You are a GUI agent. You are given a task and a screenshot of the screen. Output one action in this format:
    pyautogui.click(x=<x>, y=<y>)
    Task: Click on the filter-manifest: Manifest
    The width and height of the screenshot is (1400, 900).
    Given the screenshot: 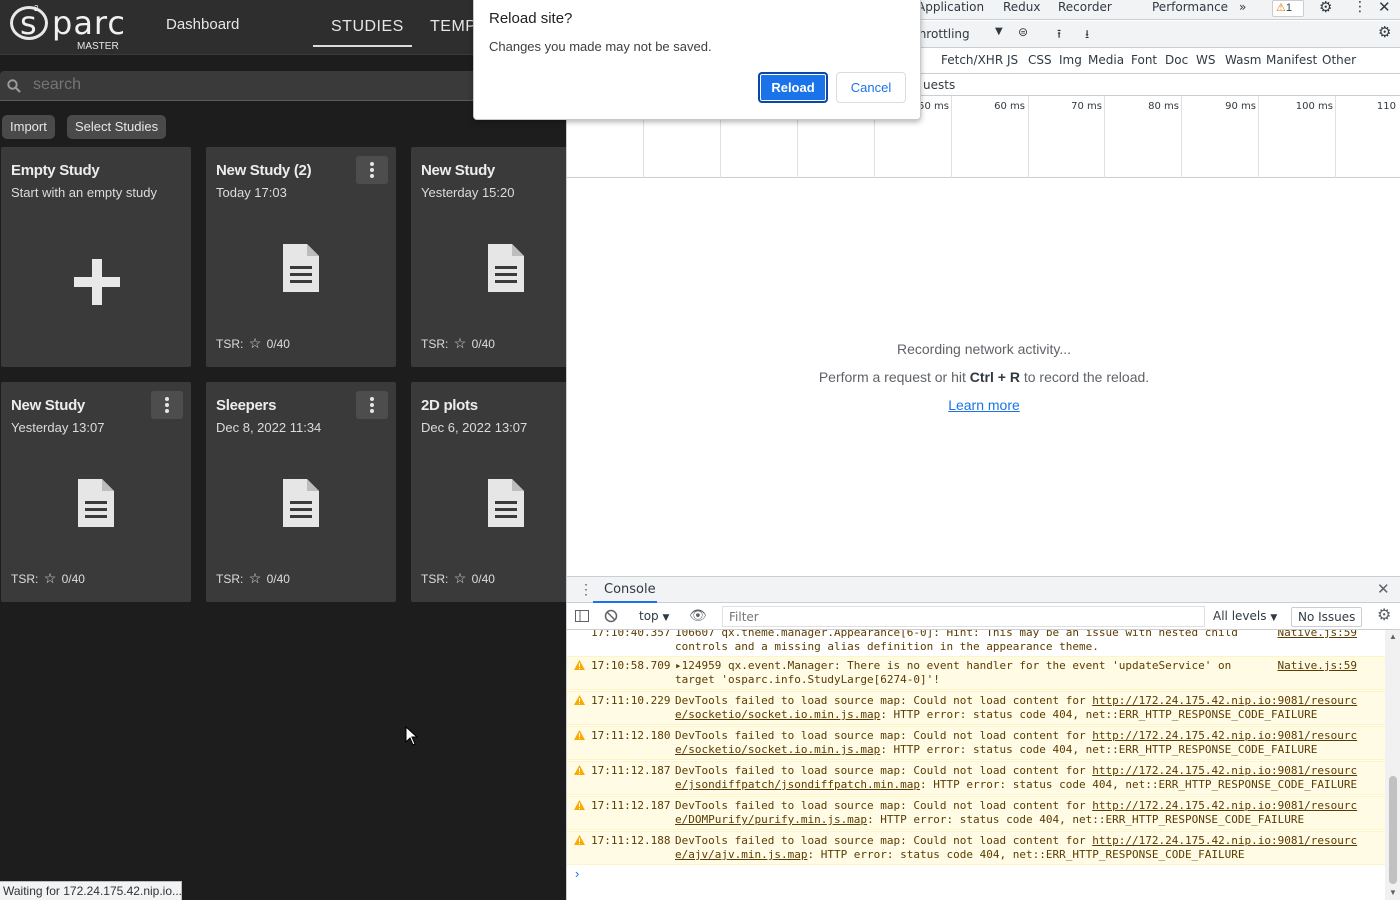 What is the action you would take?
    pyautogui.click(x=1291, y=60)
    